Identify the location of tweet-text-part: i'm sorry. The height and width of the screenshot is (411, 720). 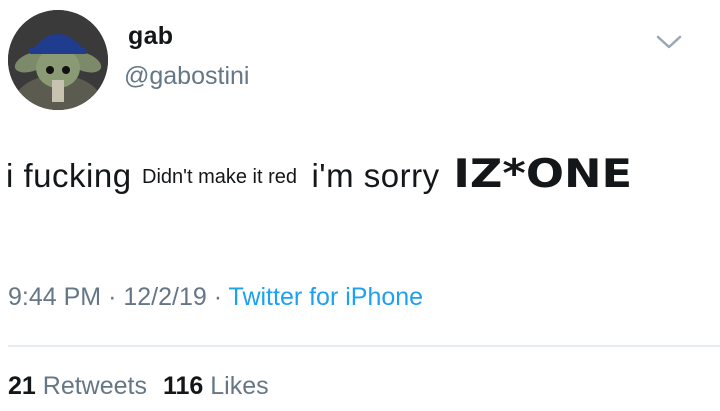
(375, 175).